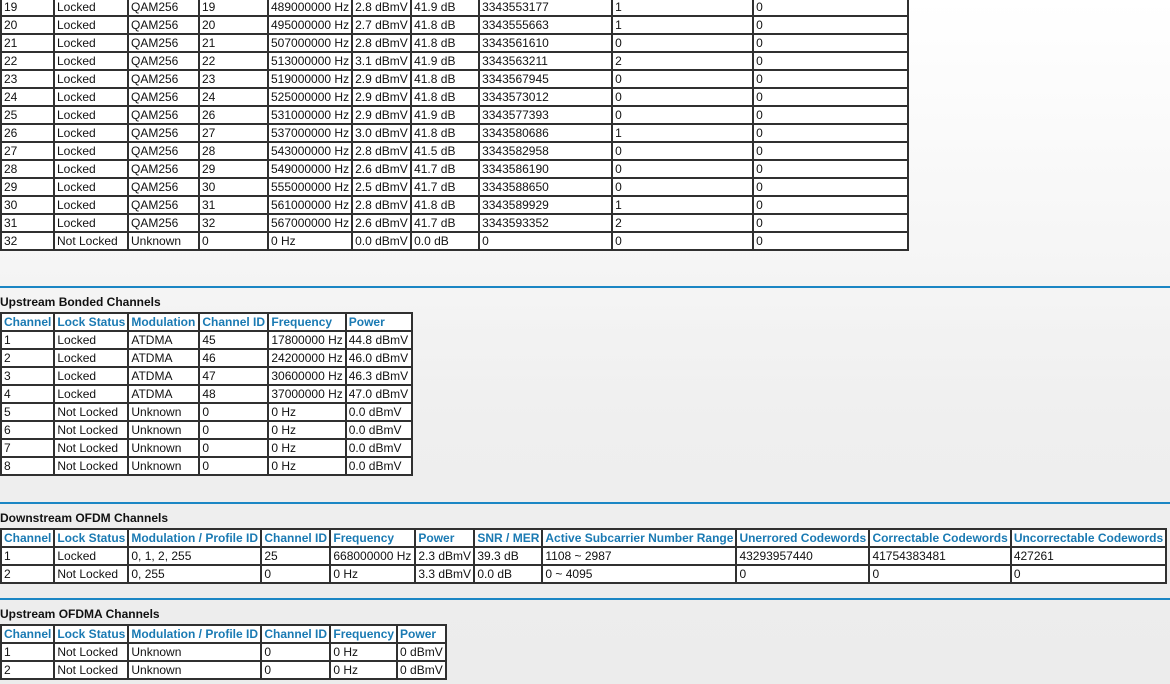 This screenshot has width=1170, height=684. Describe the element at coordinates (639, 538) in the screenshot. I see `column-header: Active Subcarrier Number Range` at that location.